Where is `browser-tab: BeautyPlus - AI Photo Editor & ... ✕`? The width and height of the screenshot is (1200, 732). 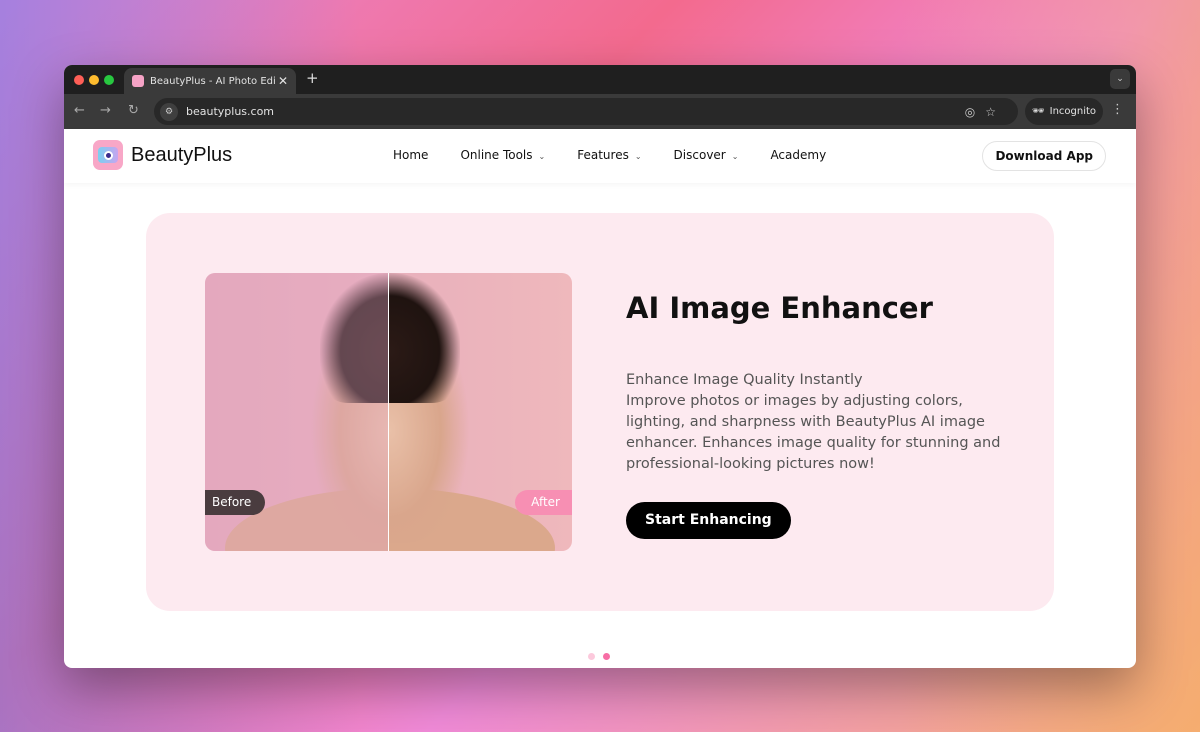 browser-tab: BeautyPlus - AI Photo Editor & ... ✕ is located at coordinates (210, 81).